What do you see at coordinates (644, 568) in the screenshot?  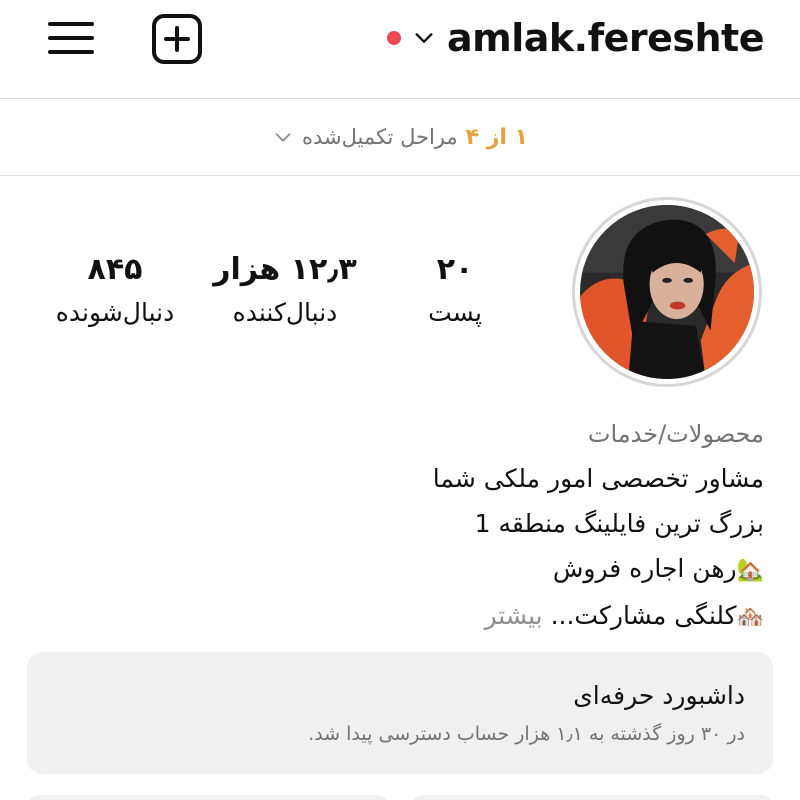 I see `bio-line-3-text: رهن اجاره فروش` at bounding box center [644, 568].